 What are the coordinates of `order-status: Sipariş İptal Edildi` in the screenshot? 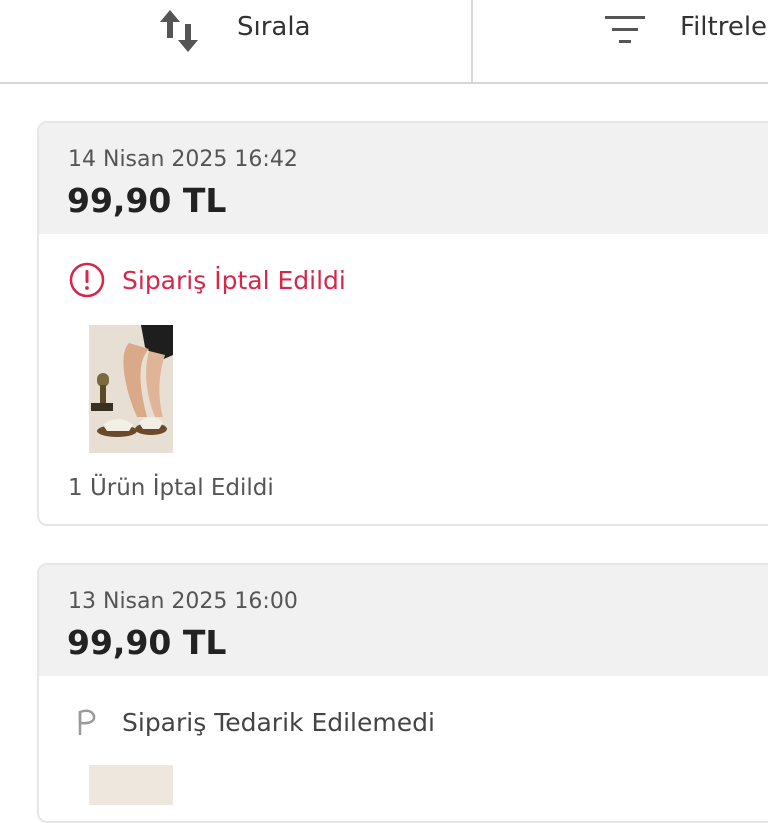 It's located at (207, 280).